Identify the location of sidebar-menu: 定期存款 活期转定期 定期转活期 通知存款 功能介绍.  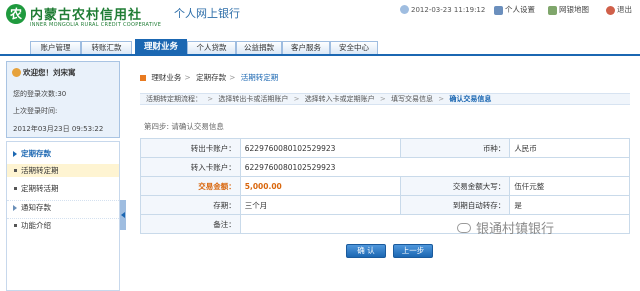
(63, 216).